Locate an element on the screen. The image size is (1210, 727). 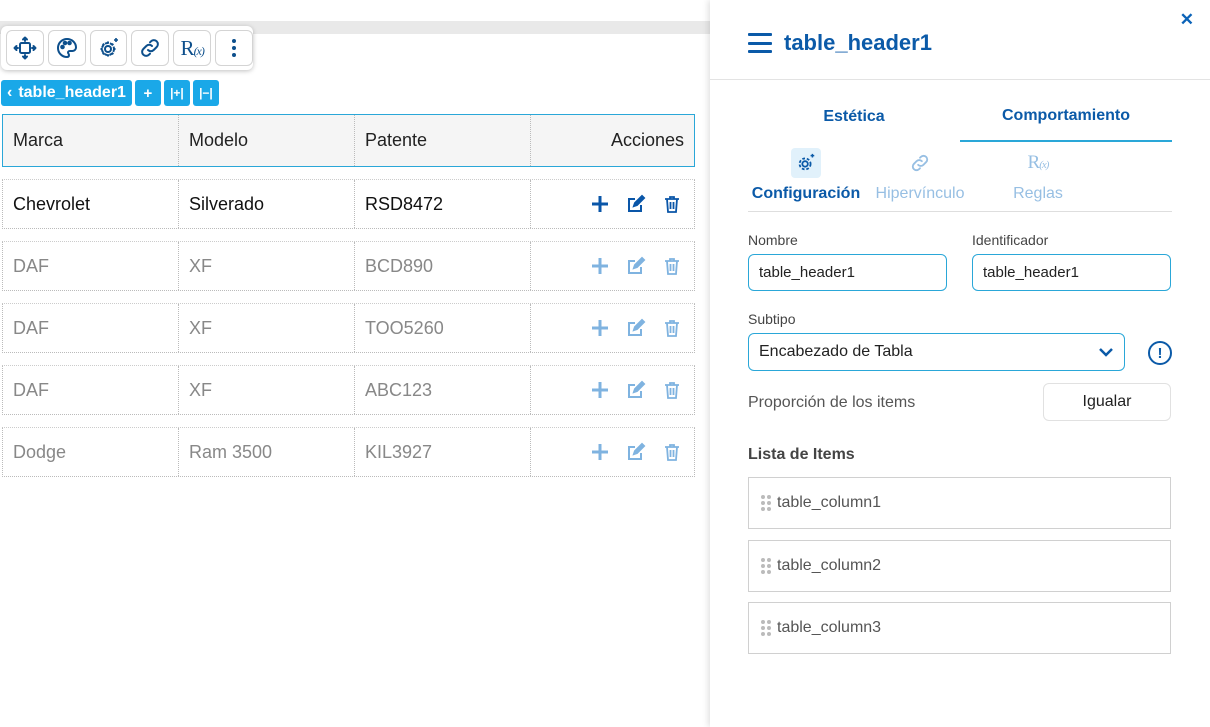
panel-tabs: Estética Comportamiento is located at coordinates (960, 117).